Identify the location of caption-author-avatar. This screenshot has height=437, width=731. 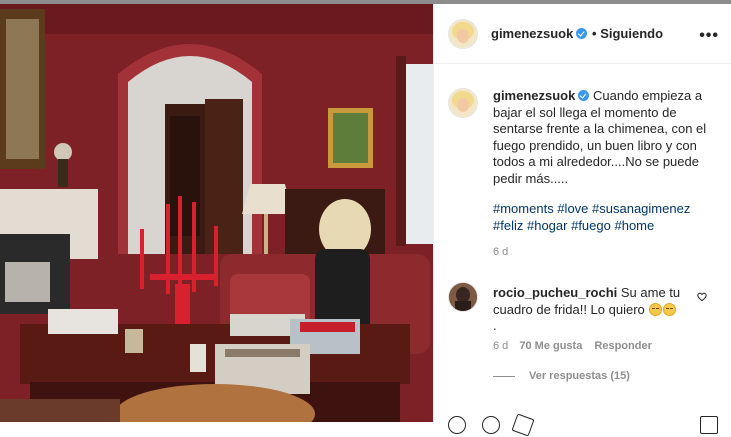
(463, 103).